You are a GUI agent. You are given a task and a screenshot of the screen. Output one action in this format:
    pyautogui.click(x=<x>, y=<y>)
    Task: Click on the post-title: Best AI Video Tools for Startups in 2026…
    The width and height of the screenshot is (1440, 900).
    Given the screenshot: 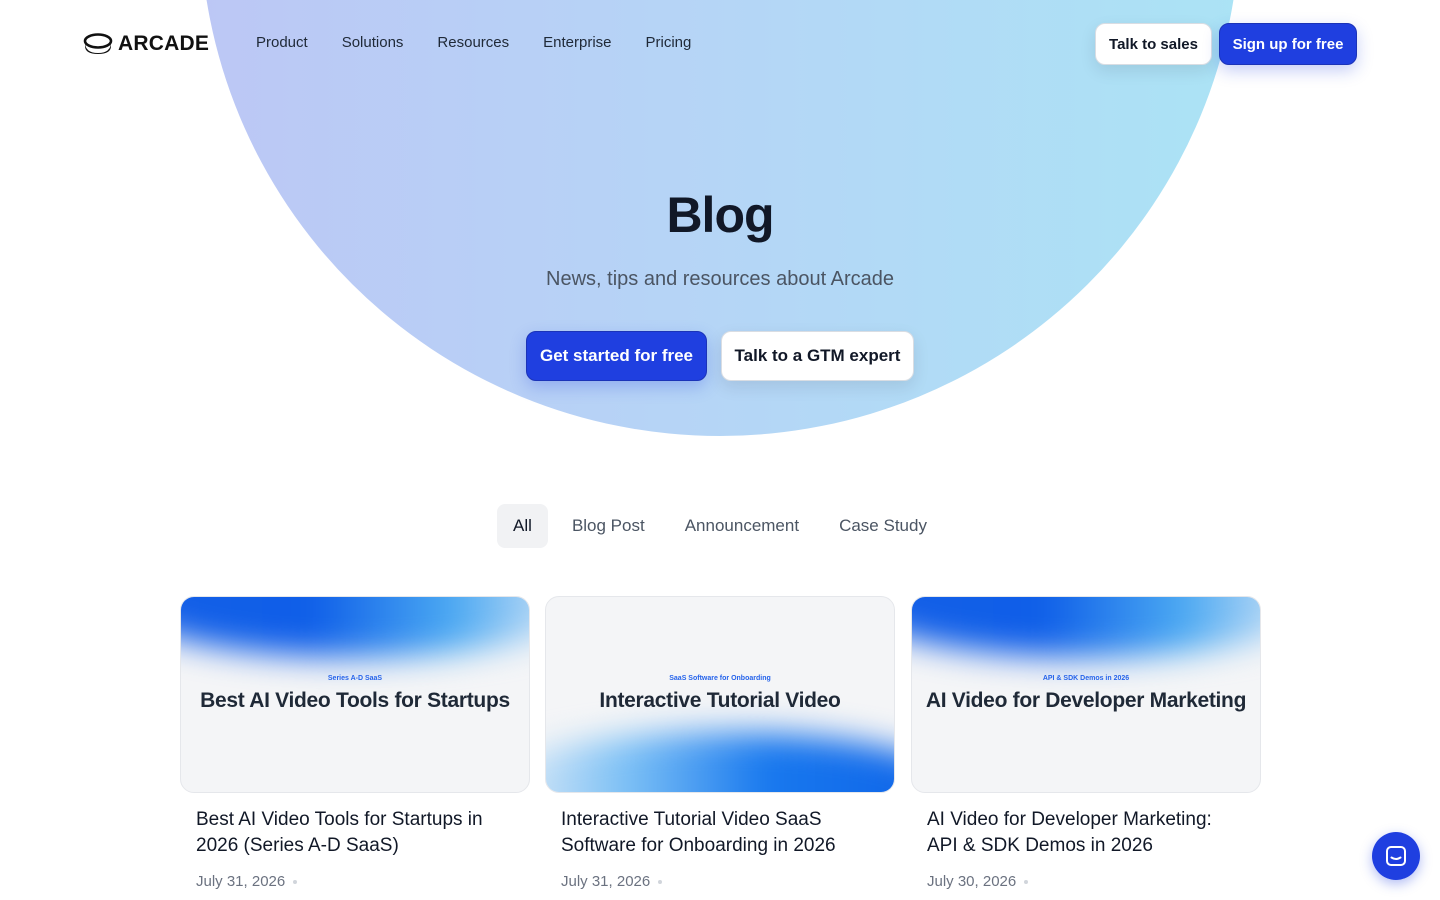 What is the action you would take?
    pyautogui.click(x=346, y=833)
    